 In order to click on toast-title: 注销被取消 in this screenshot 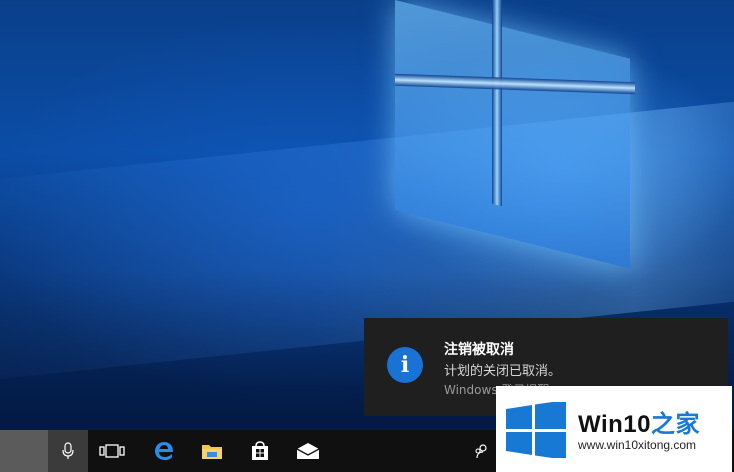, I will do `click(479, 350)`.